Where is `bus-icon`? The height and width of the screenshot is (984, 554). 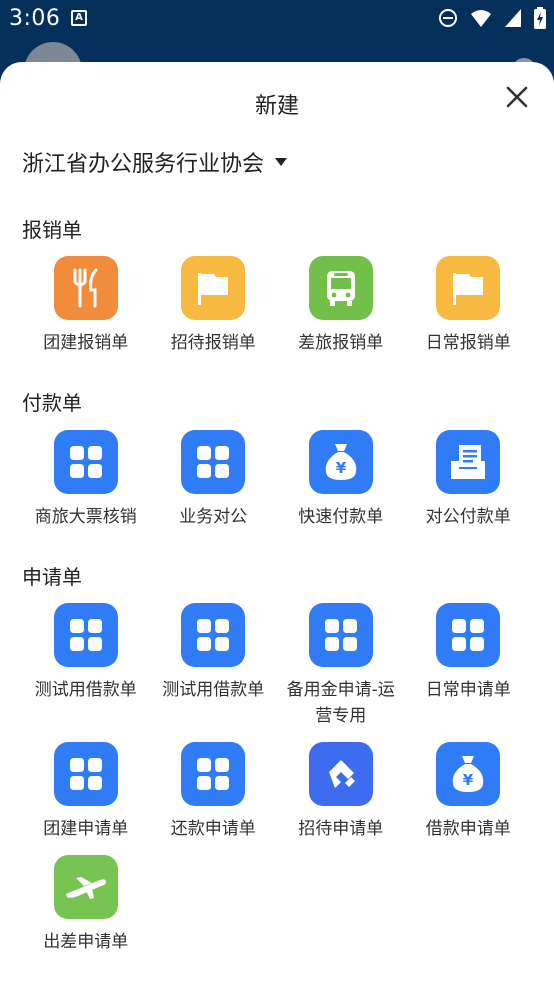
bus-icon is located at coordinates (340, 288).